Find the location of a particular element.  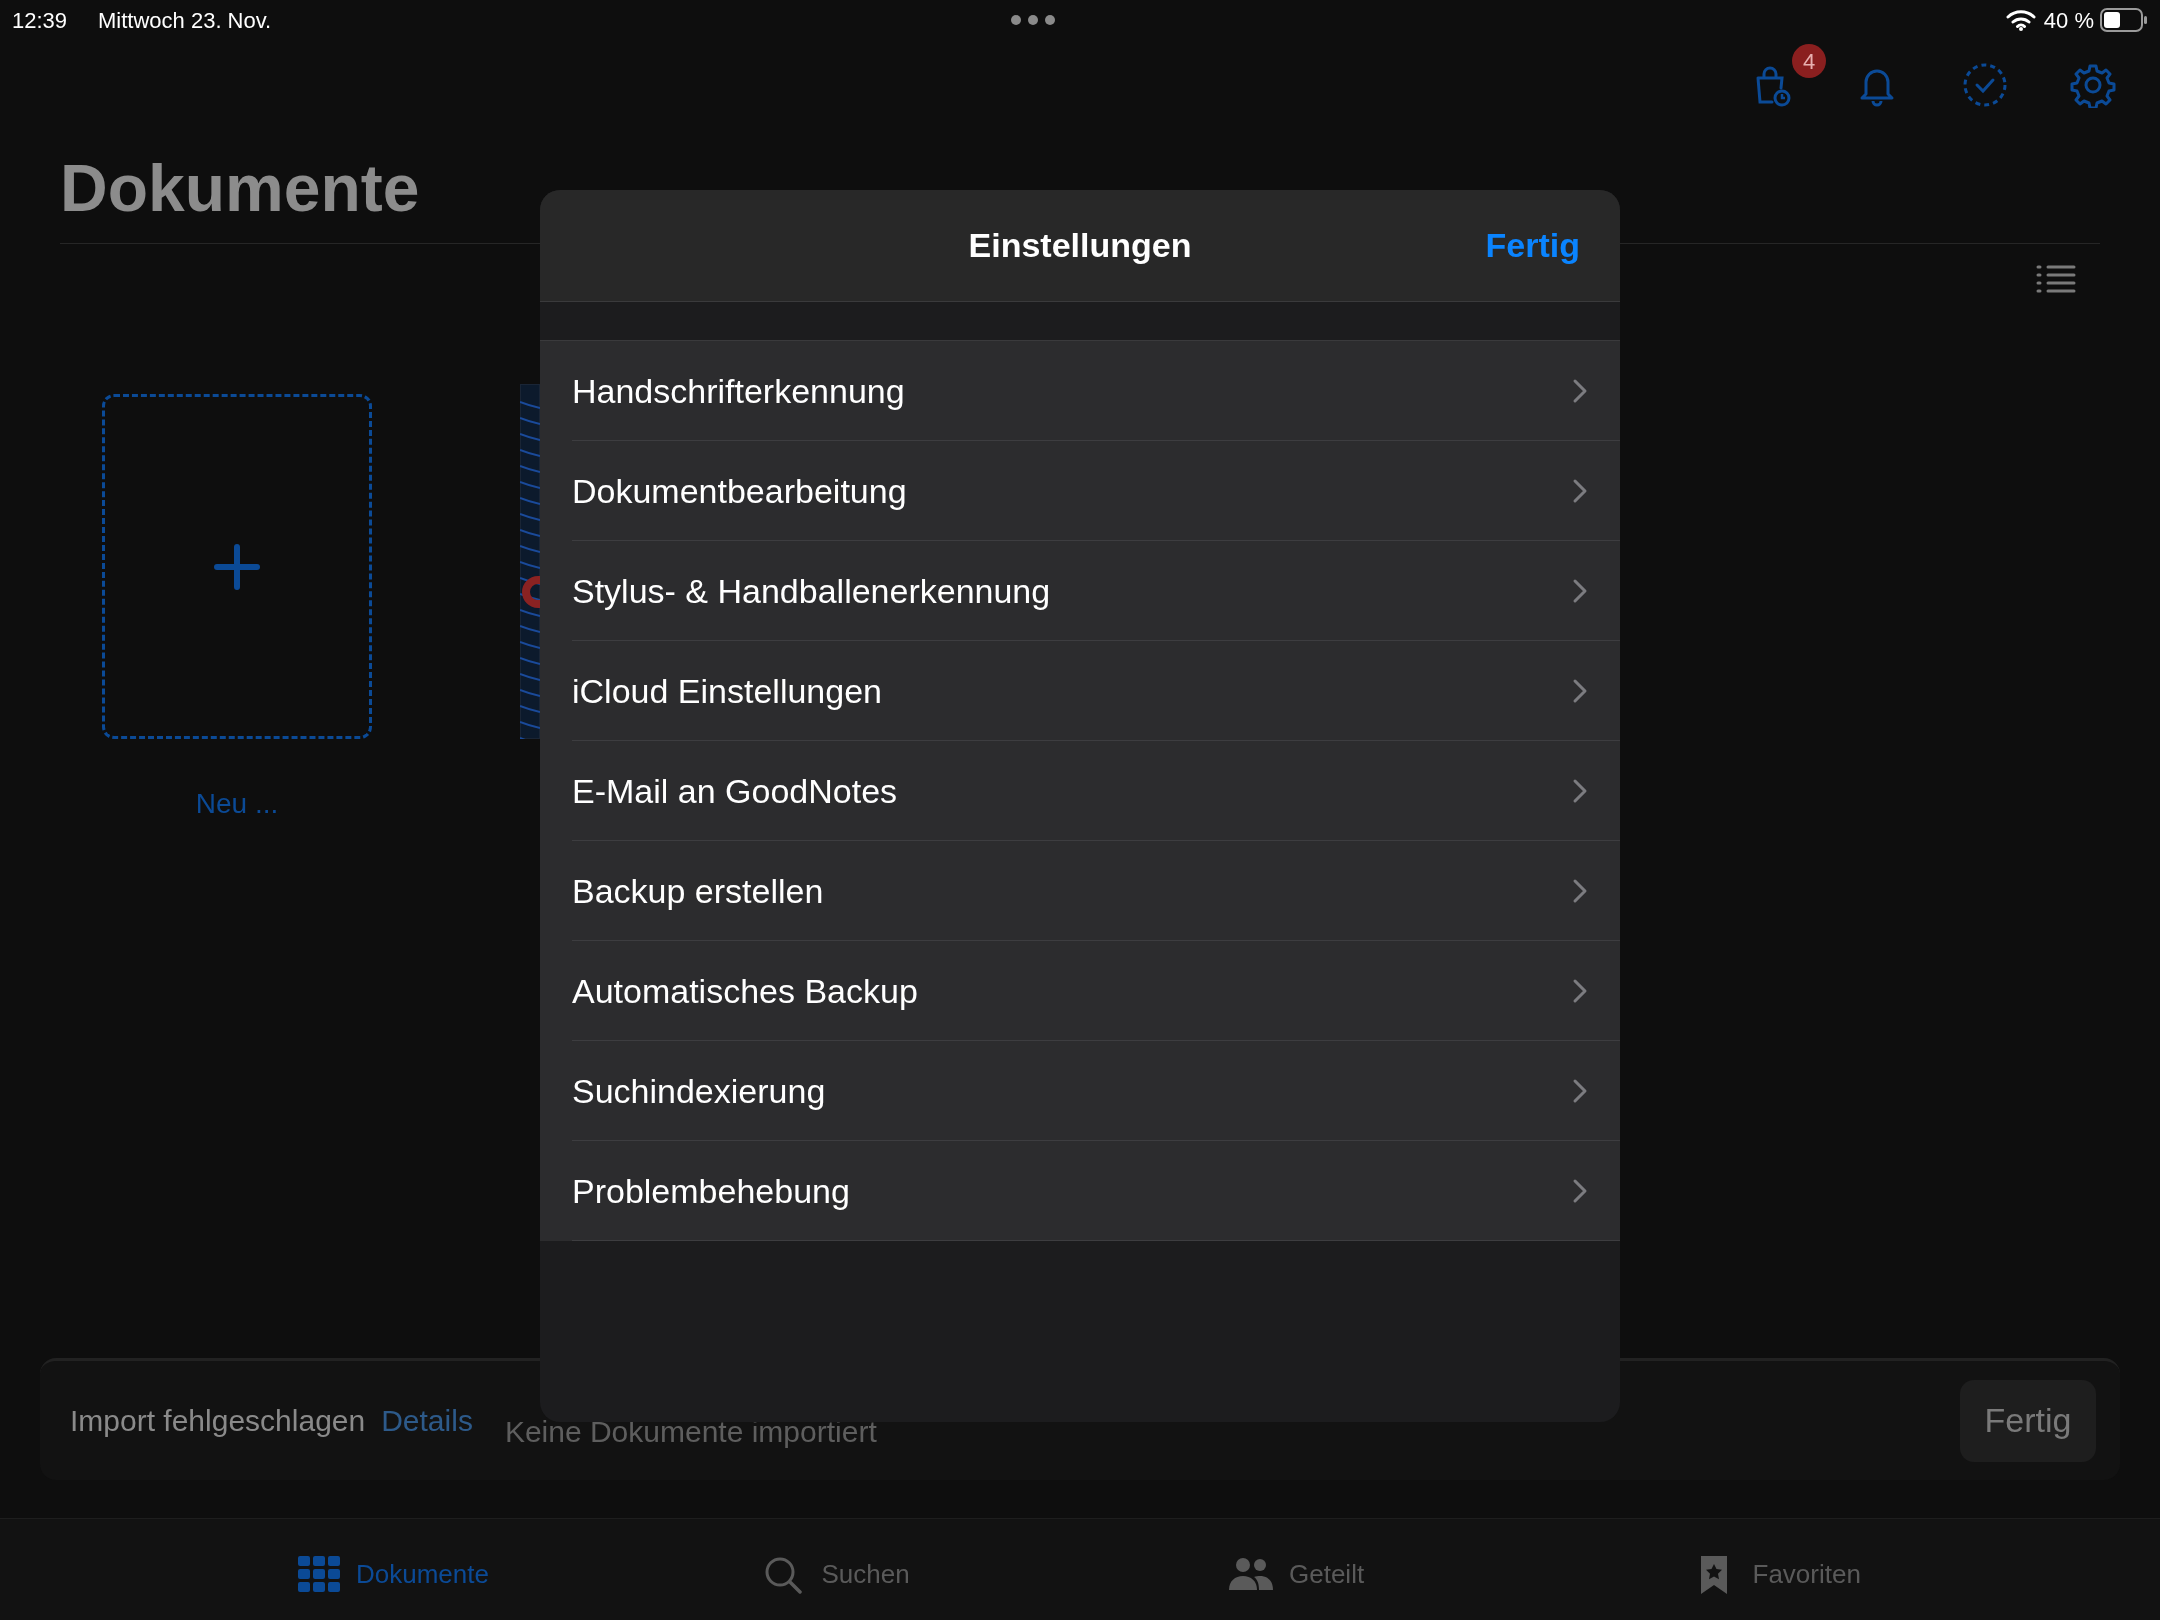

page-title: Dokumente is located at coordinates (240, 188).